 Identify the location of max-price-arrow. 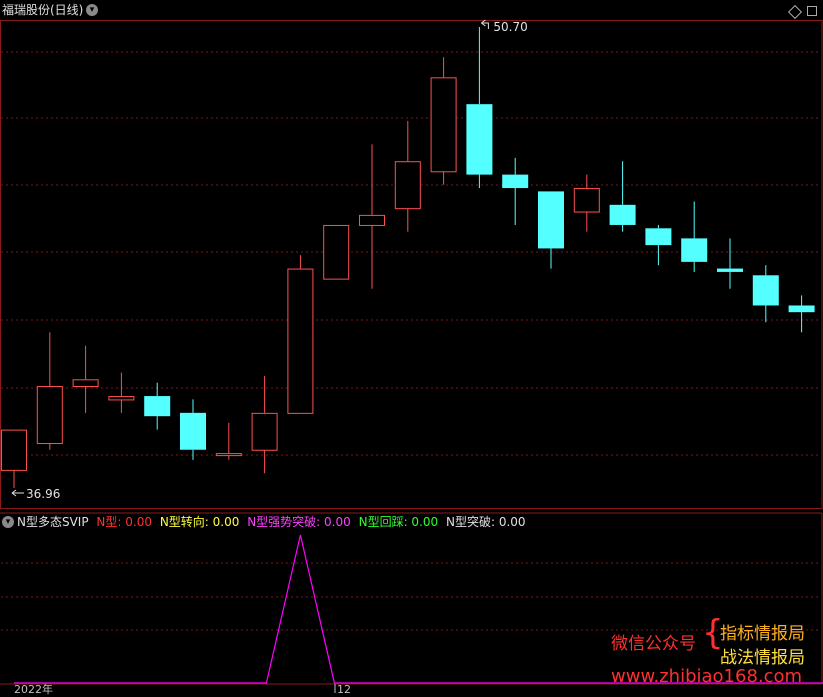
(485, 24).